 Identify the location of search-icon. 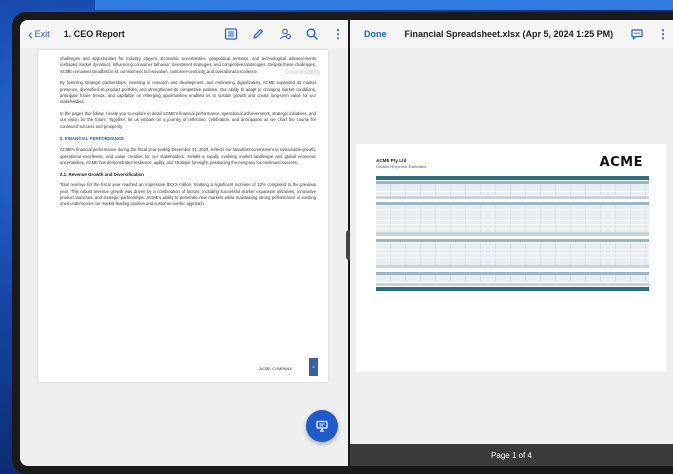
(312, 34).